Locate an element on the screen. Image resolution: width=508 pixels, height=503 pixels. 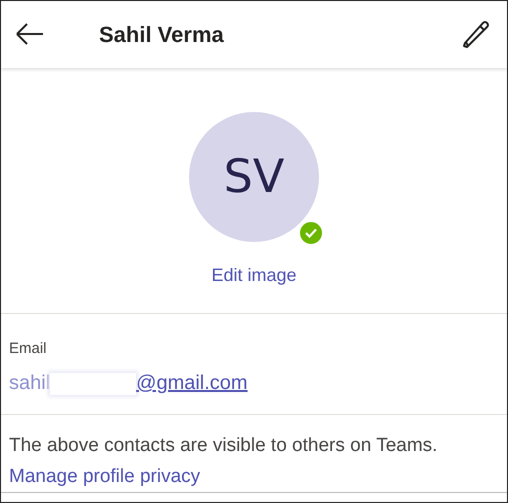
privacy-note: The above contacts are visible to others on Teams. Manage profile privacy is located at coordinates (223, 461).